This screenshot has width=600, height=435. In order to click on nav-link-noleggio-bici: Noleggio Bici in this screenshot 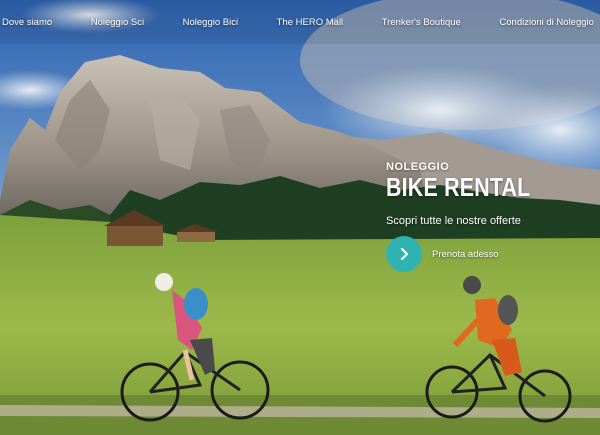, I will do `click(210, 22)`.